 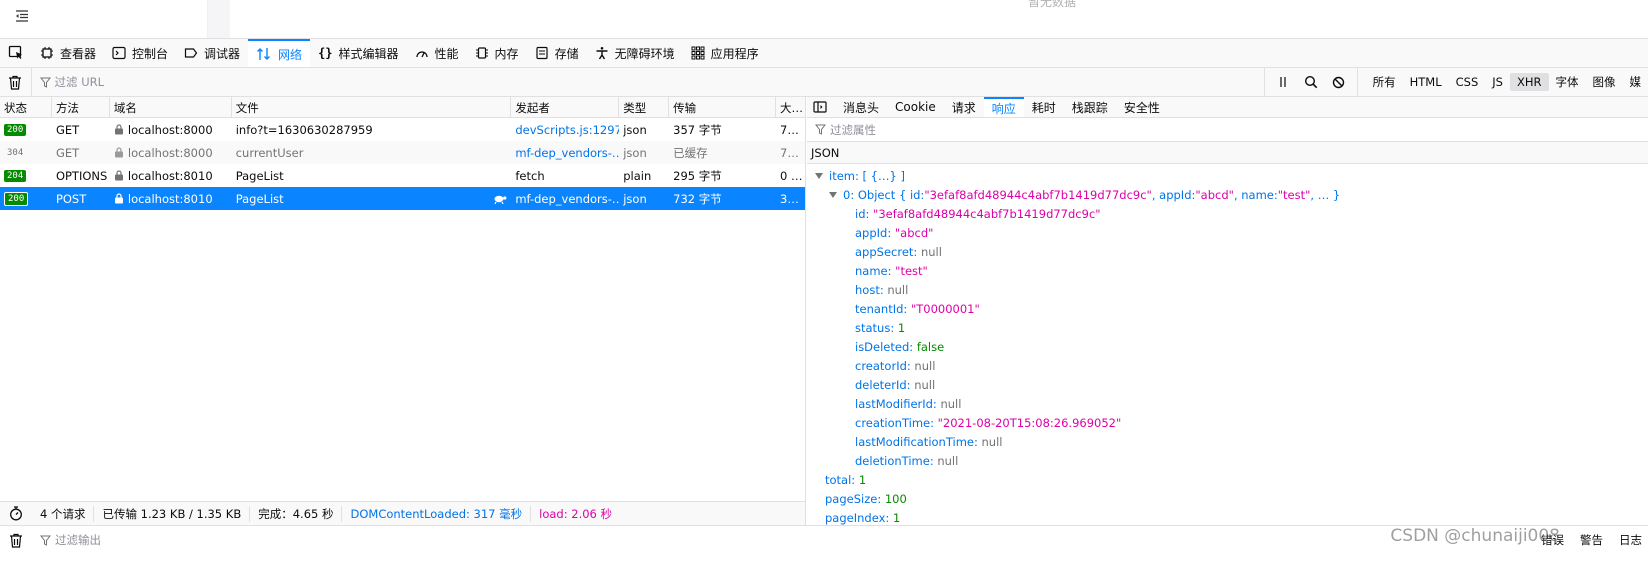 I want to click on clear-requests-button, so click(x=16, y=82).